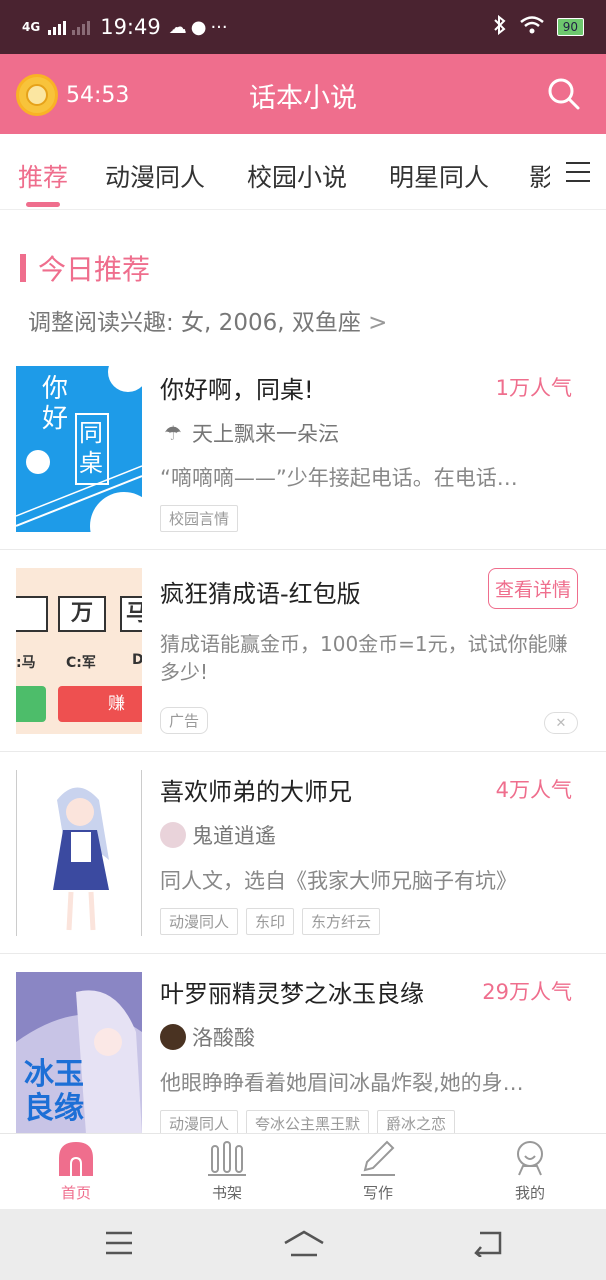  What do you see at coordinates (530, 1158) in the screenshot?
I see `profile-icon` at bounding box center [530, 1158].